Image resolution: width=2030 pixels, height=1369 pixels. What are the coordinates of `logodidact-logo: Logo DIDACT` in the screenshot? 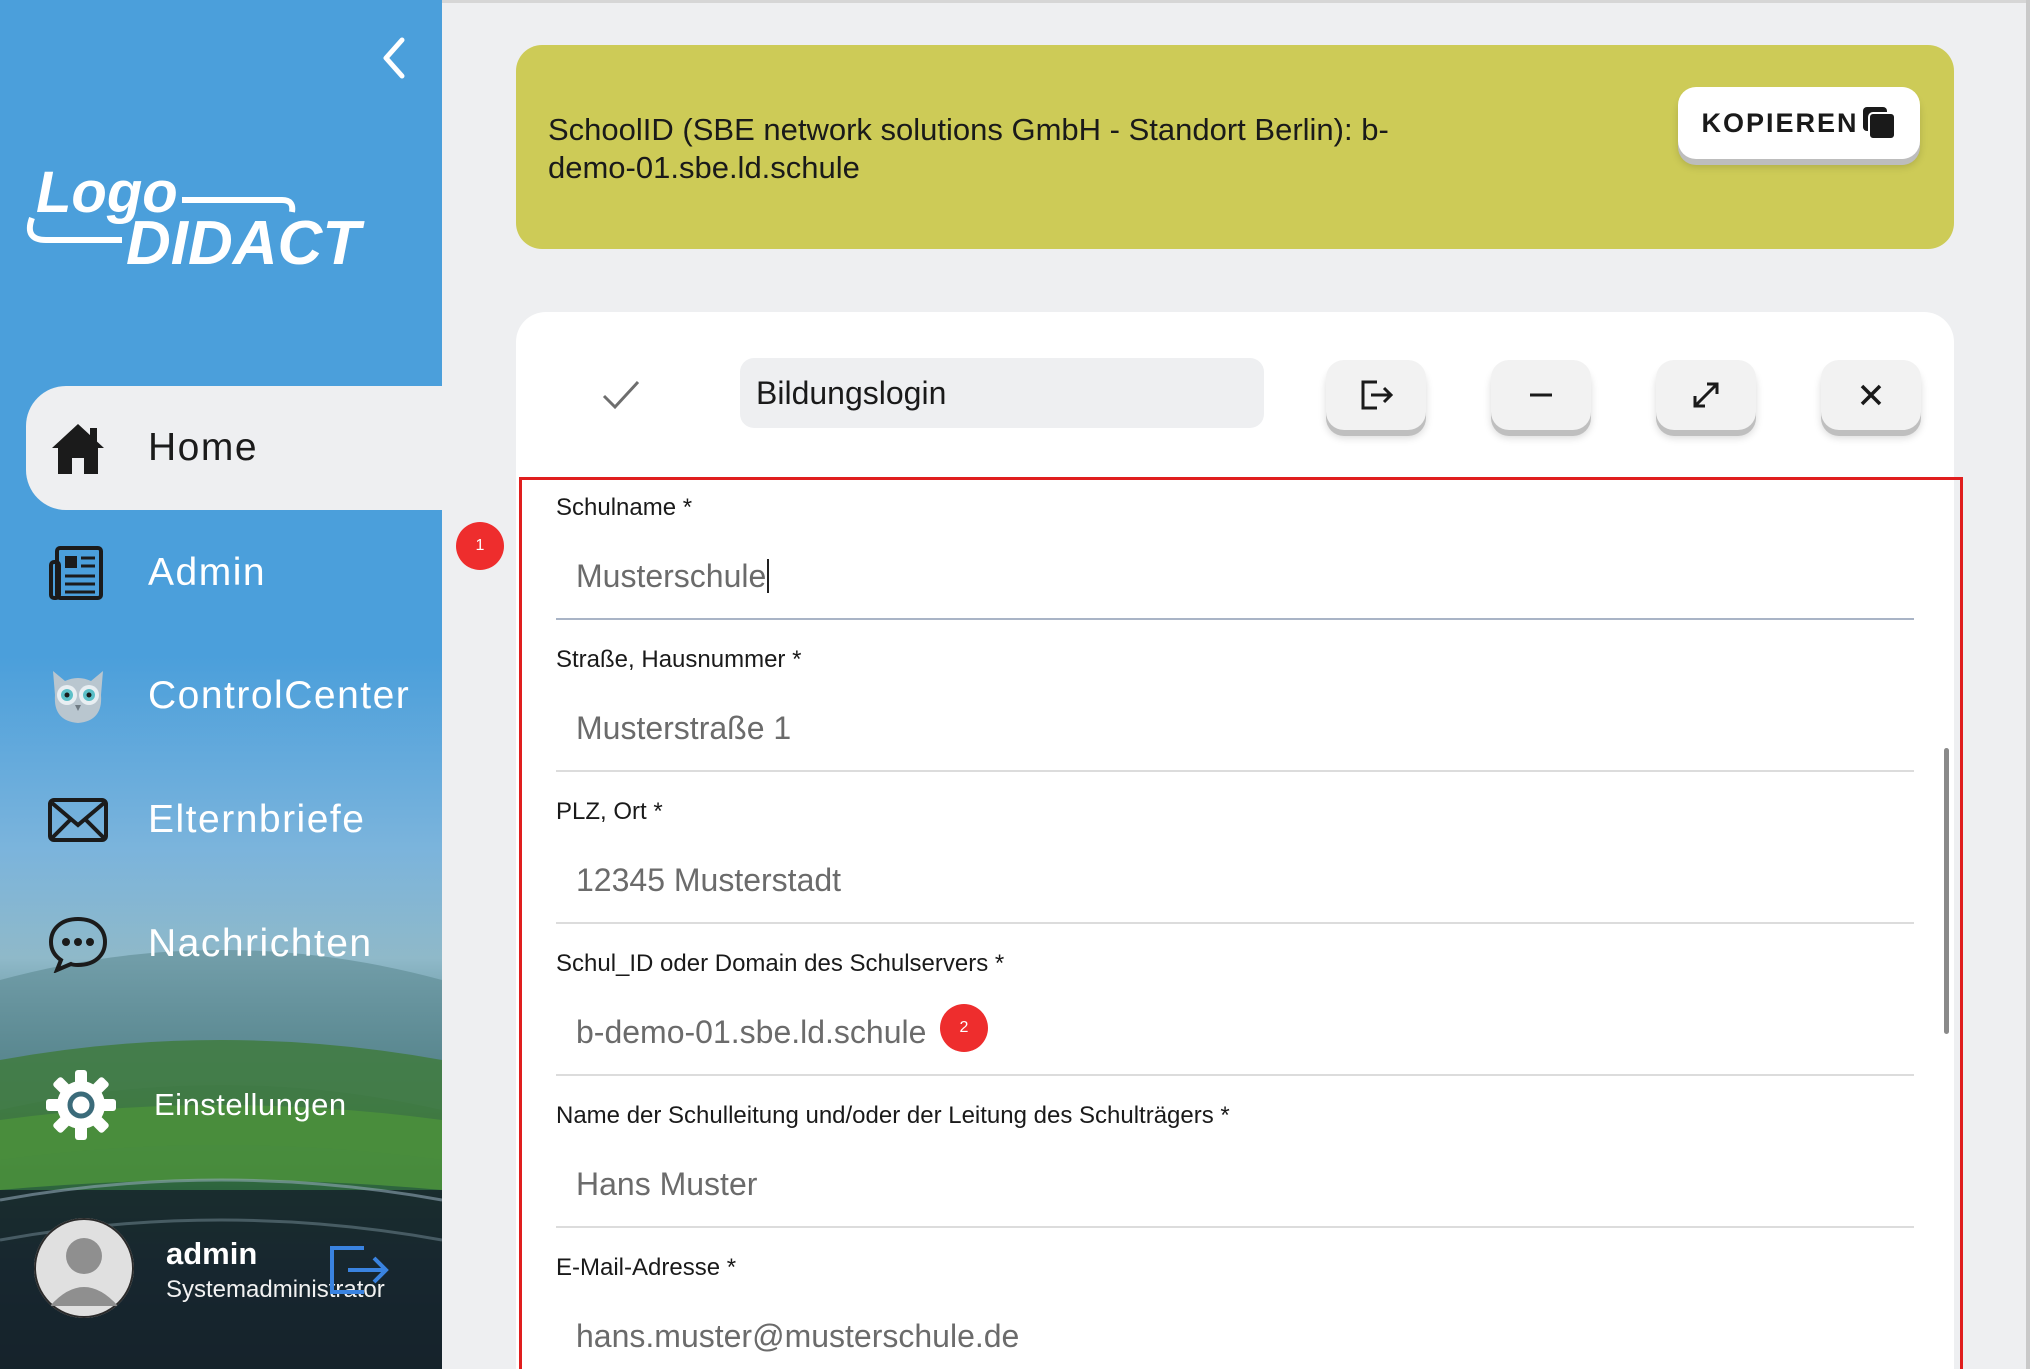 It's located at (195, 219).